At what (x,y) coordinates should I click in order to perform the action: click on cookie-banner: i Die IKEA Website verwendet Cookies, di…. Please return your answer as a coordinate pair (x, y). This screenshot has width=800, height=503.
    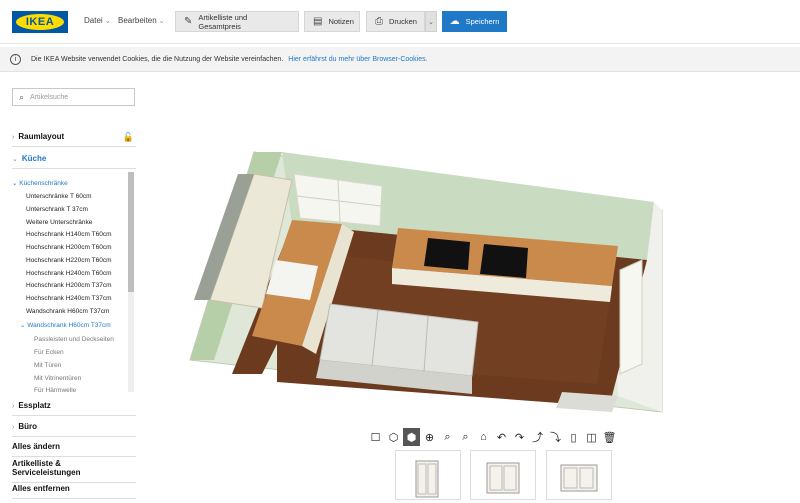
    Looking at the image, I should click on (400, 59).